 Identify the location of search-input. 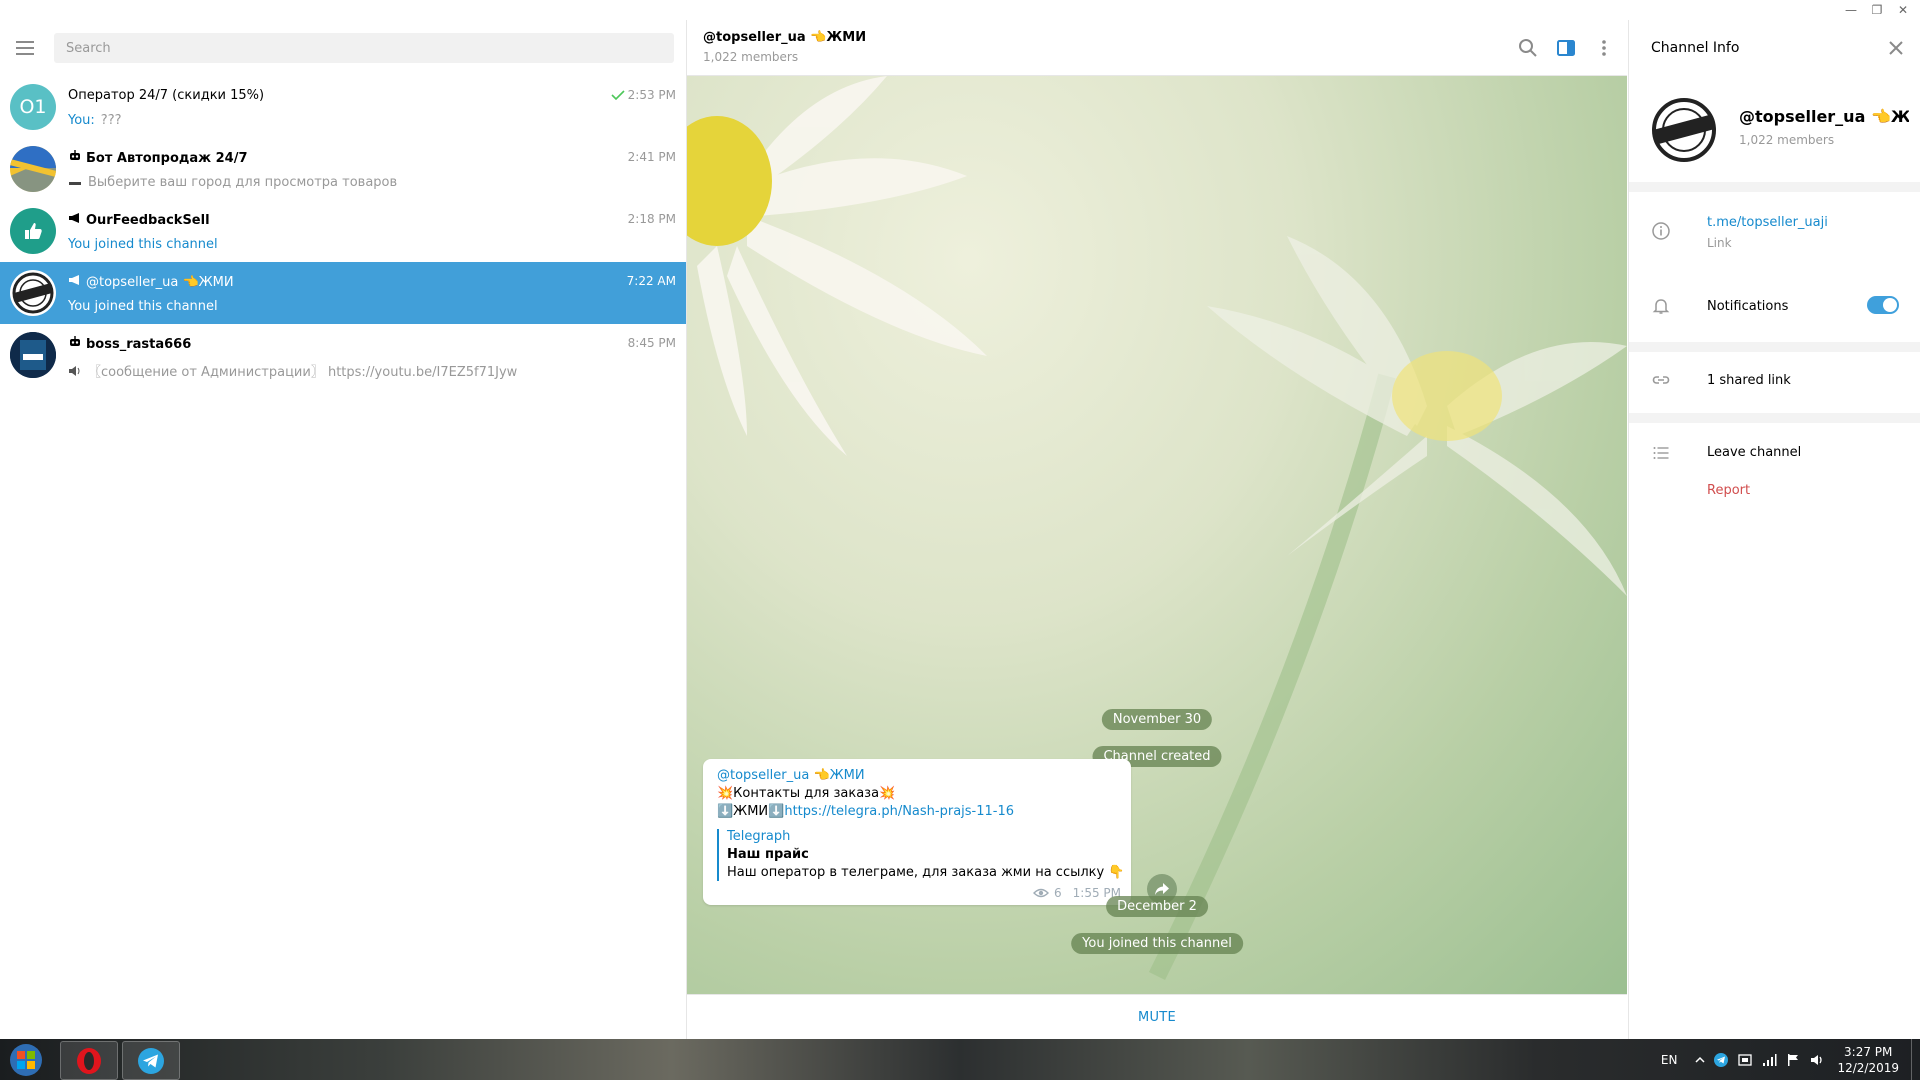
(364, 48).